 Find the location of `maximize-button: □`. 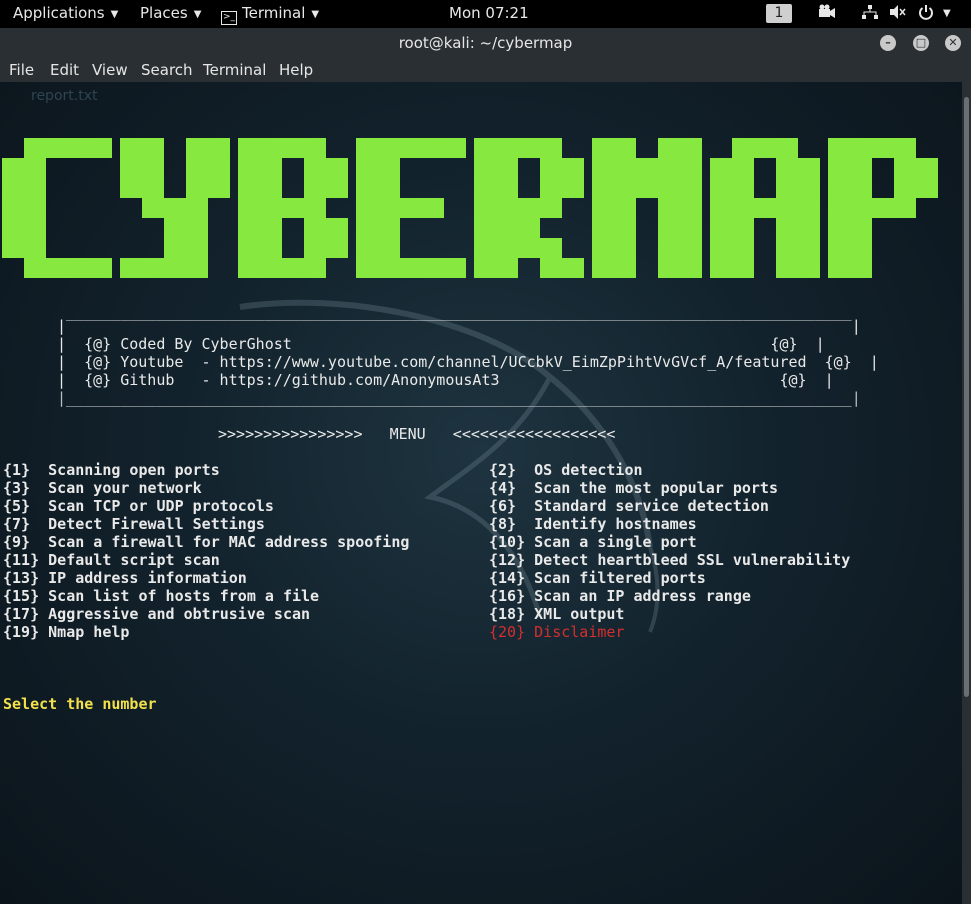

maximize-button: □ is located at coordinates (921, 43).